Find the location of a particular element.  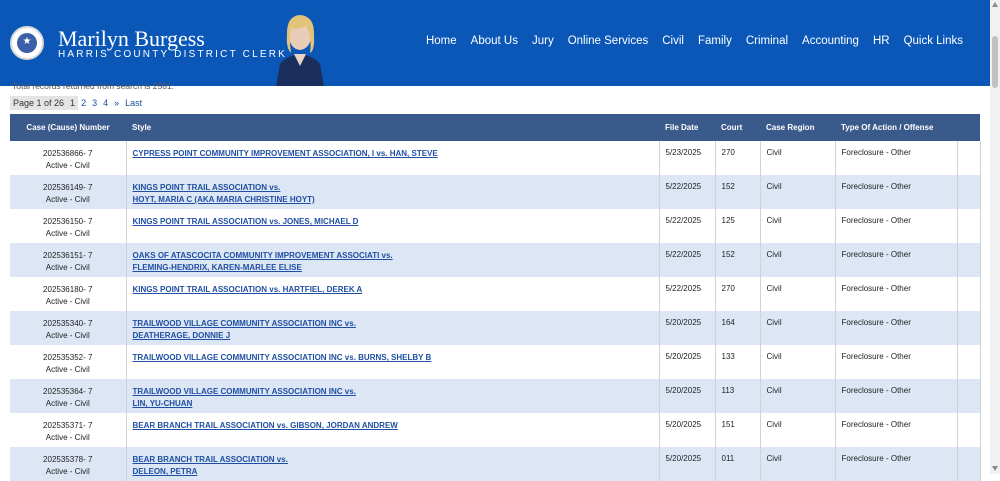

clerk-name: Marilyn Burgess is located at coordinates (131, 39).